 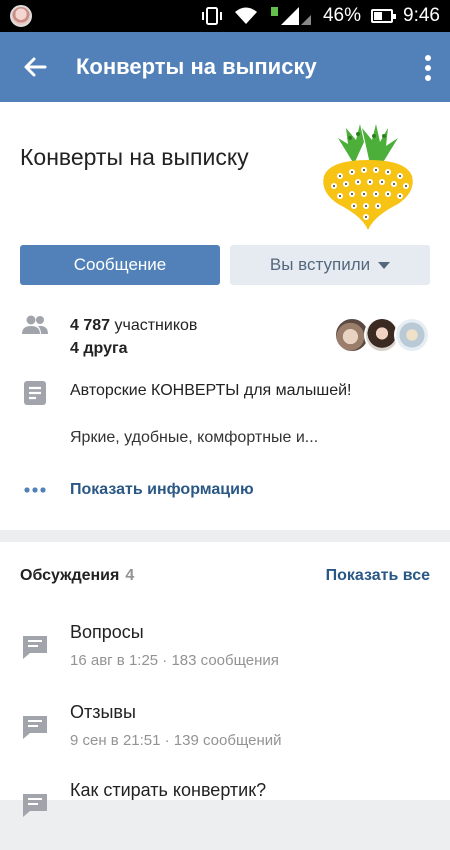 What do you see at coordinates (154, 325) in the screenshot?
I see `members-count-suffix: участников` at bounding box center [154, 325].